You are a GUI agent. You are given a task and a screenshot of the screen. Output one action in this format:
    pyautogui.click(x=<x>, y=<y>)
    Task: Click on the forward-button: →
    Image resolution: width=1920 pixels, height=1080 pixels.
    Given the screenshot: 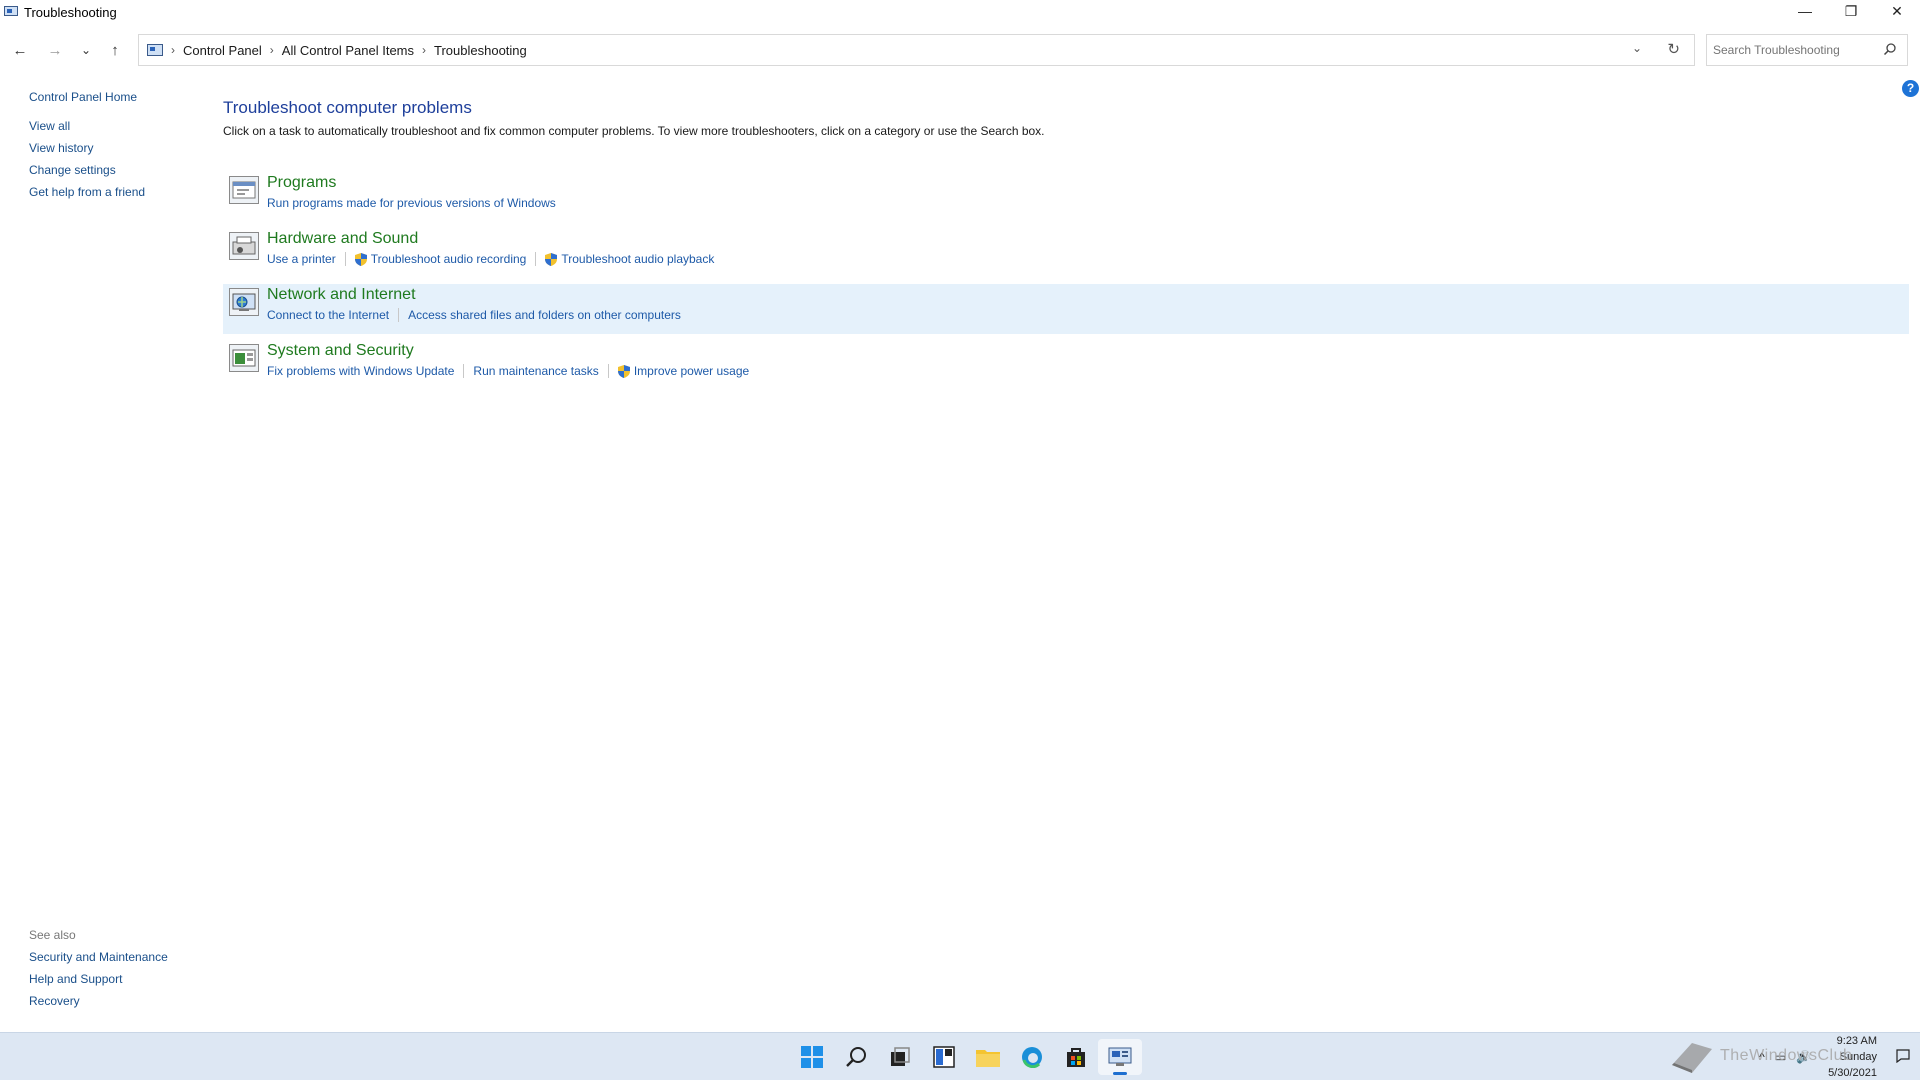 What is the action you would take?
    pyautogui.click(x=55, y=50)
    